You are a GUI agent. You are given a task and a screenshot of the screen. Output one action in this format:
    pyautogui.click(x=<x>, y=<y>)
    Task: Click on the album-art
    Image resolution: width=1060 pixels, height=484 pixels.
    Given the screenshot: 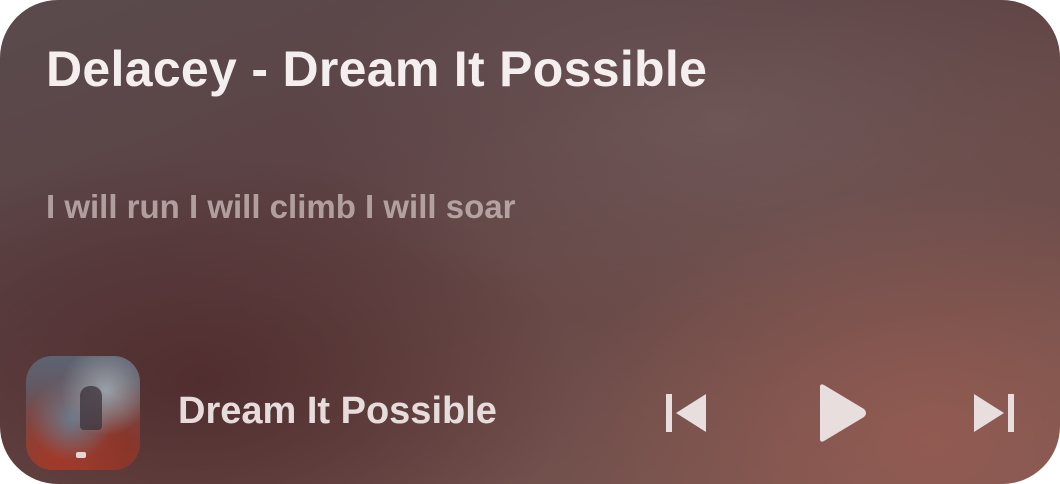 What is the action you would take?
    pyautogui.click(x=83, y=413)
    